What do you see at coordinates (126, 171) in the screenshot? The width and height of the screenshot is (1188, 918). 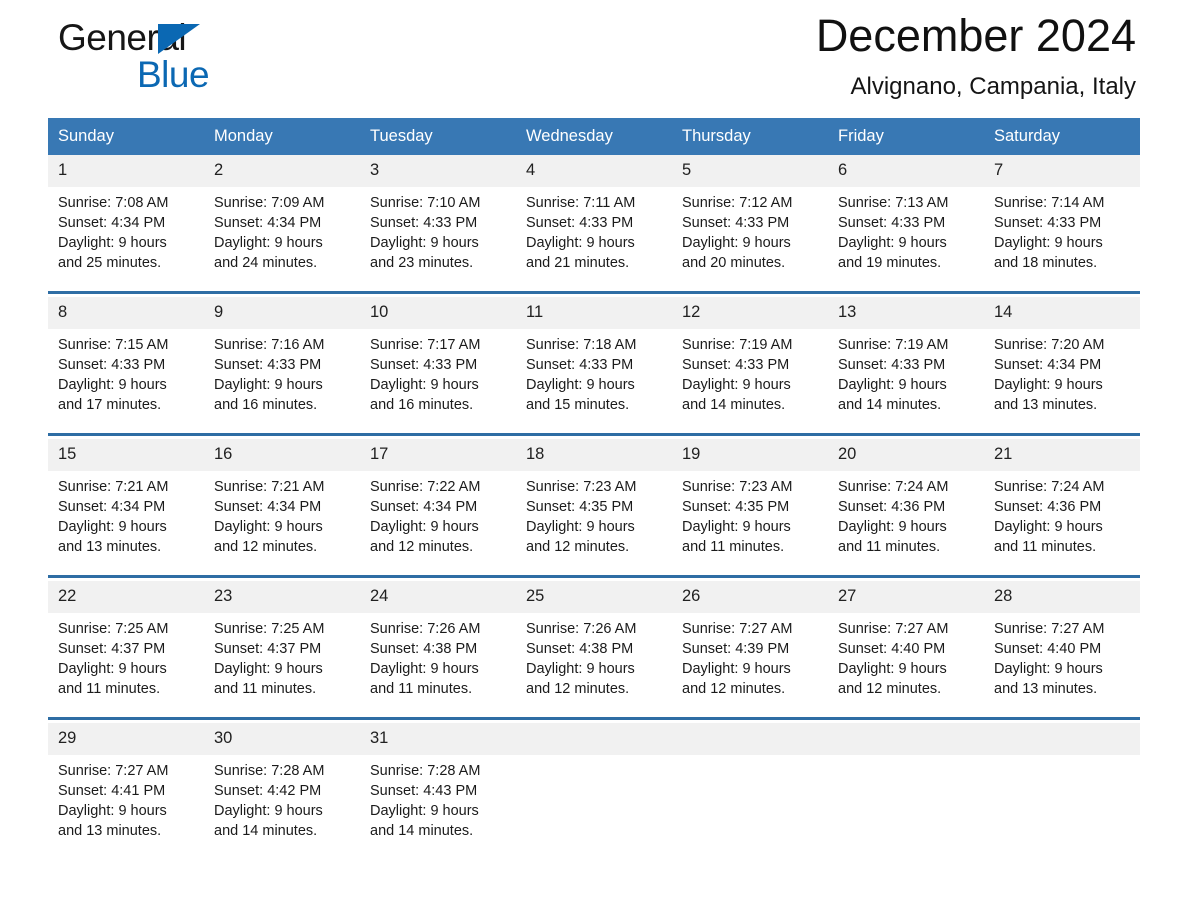 I see `day-number: 1` at bounding box center [126, 171].